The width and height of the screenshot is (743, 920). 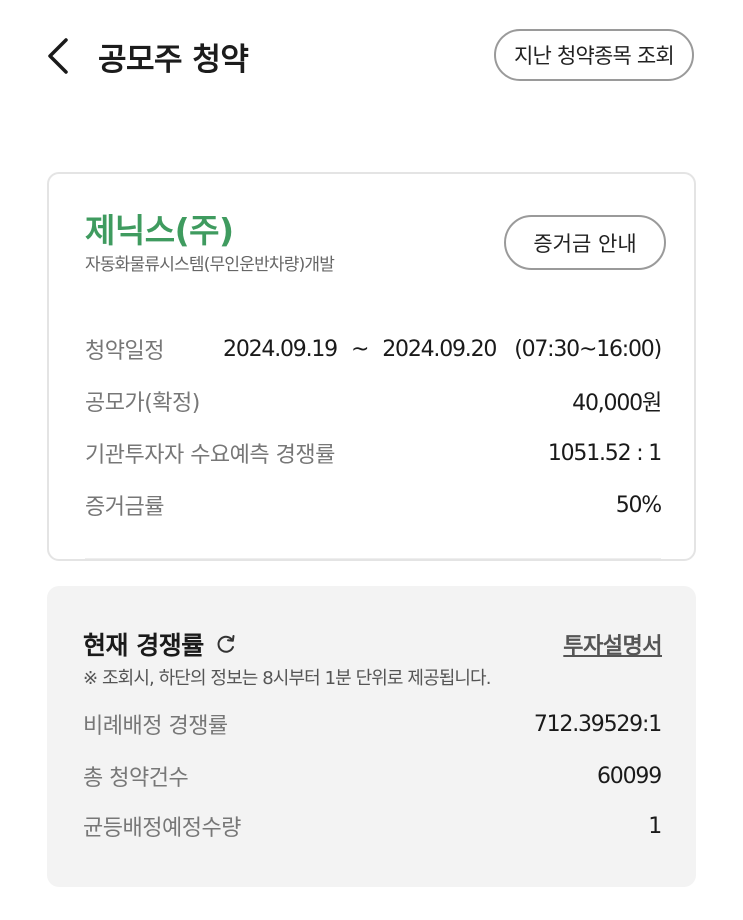 What do you see at coordinates (162, 828) in the screenshot?
I see `equal-allocation-label: 균등배정예정수량` at bounding box center [162, 828].